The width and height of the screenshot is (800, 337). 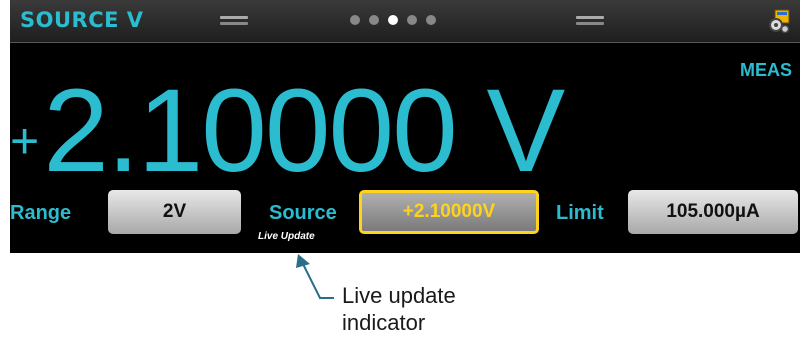 What do you see at coordinates (174, 212) in the screenshot?
I see `range-button: 2V` at bounding box center [174, 212].